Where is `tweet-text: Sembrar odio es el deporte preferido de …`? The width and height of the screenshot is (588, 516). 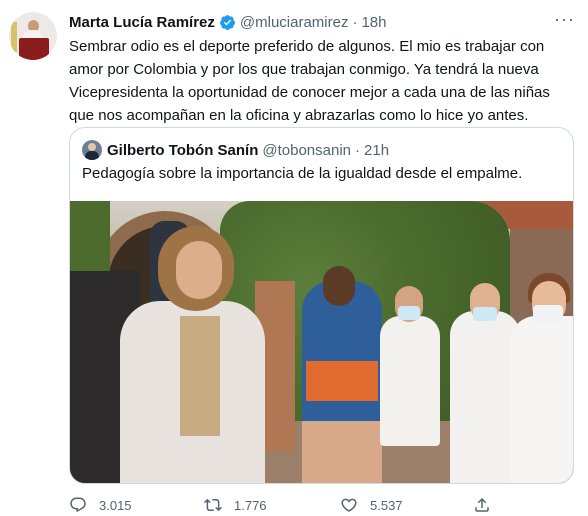 tweet-text: Sembrar odio es el deporte preferido de … is located at coordinates (309, 81).